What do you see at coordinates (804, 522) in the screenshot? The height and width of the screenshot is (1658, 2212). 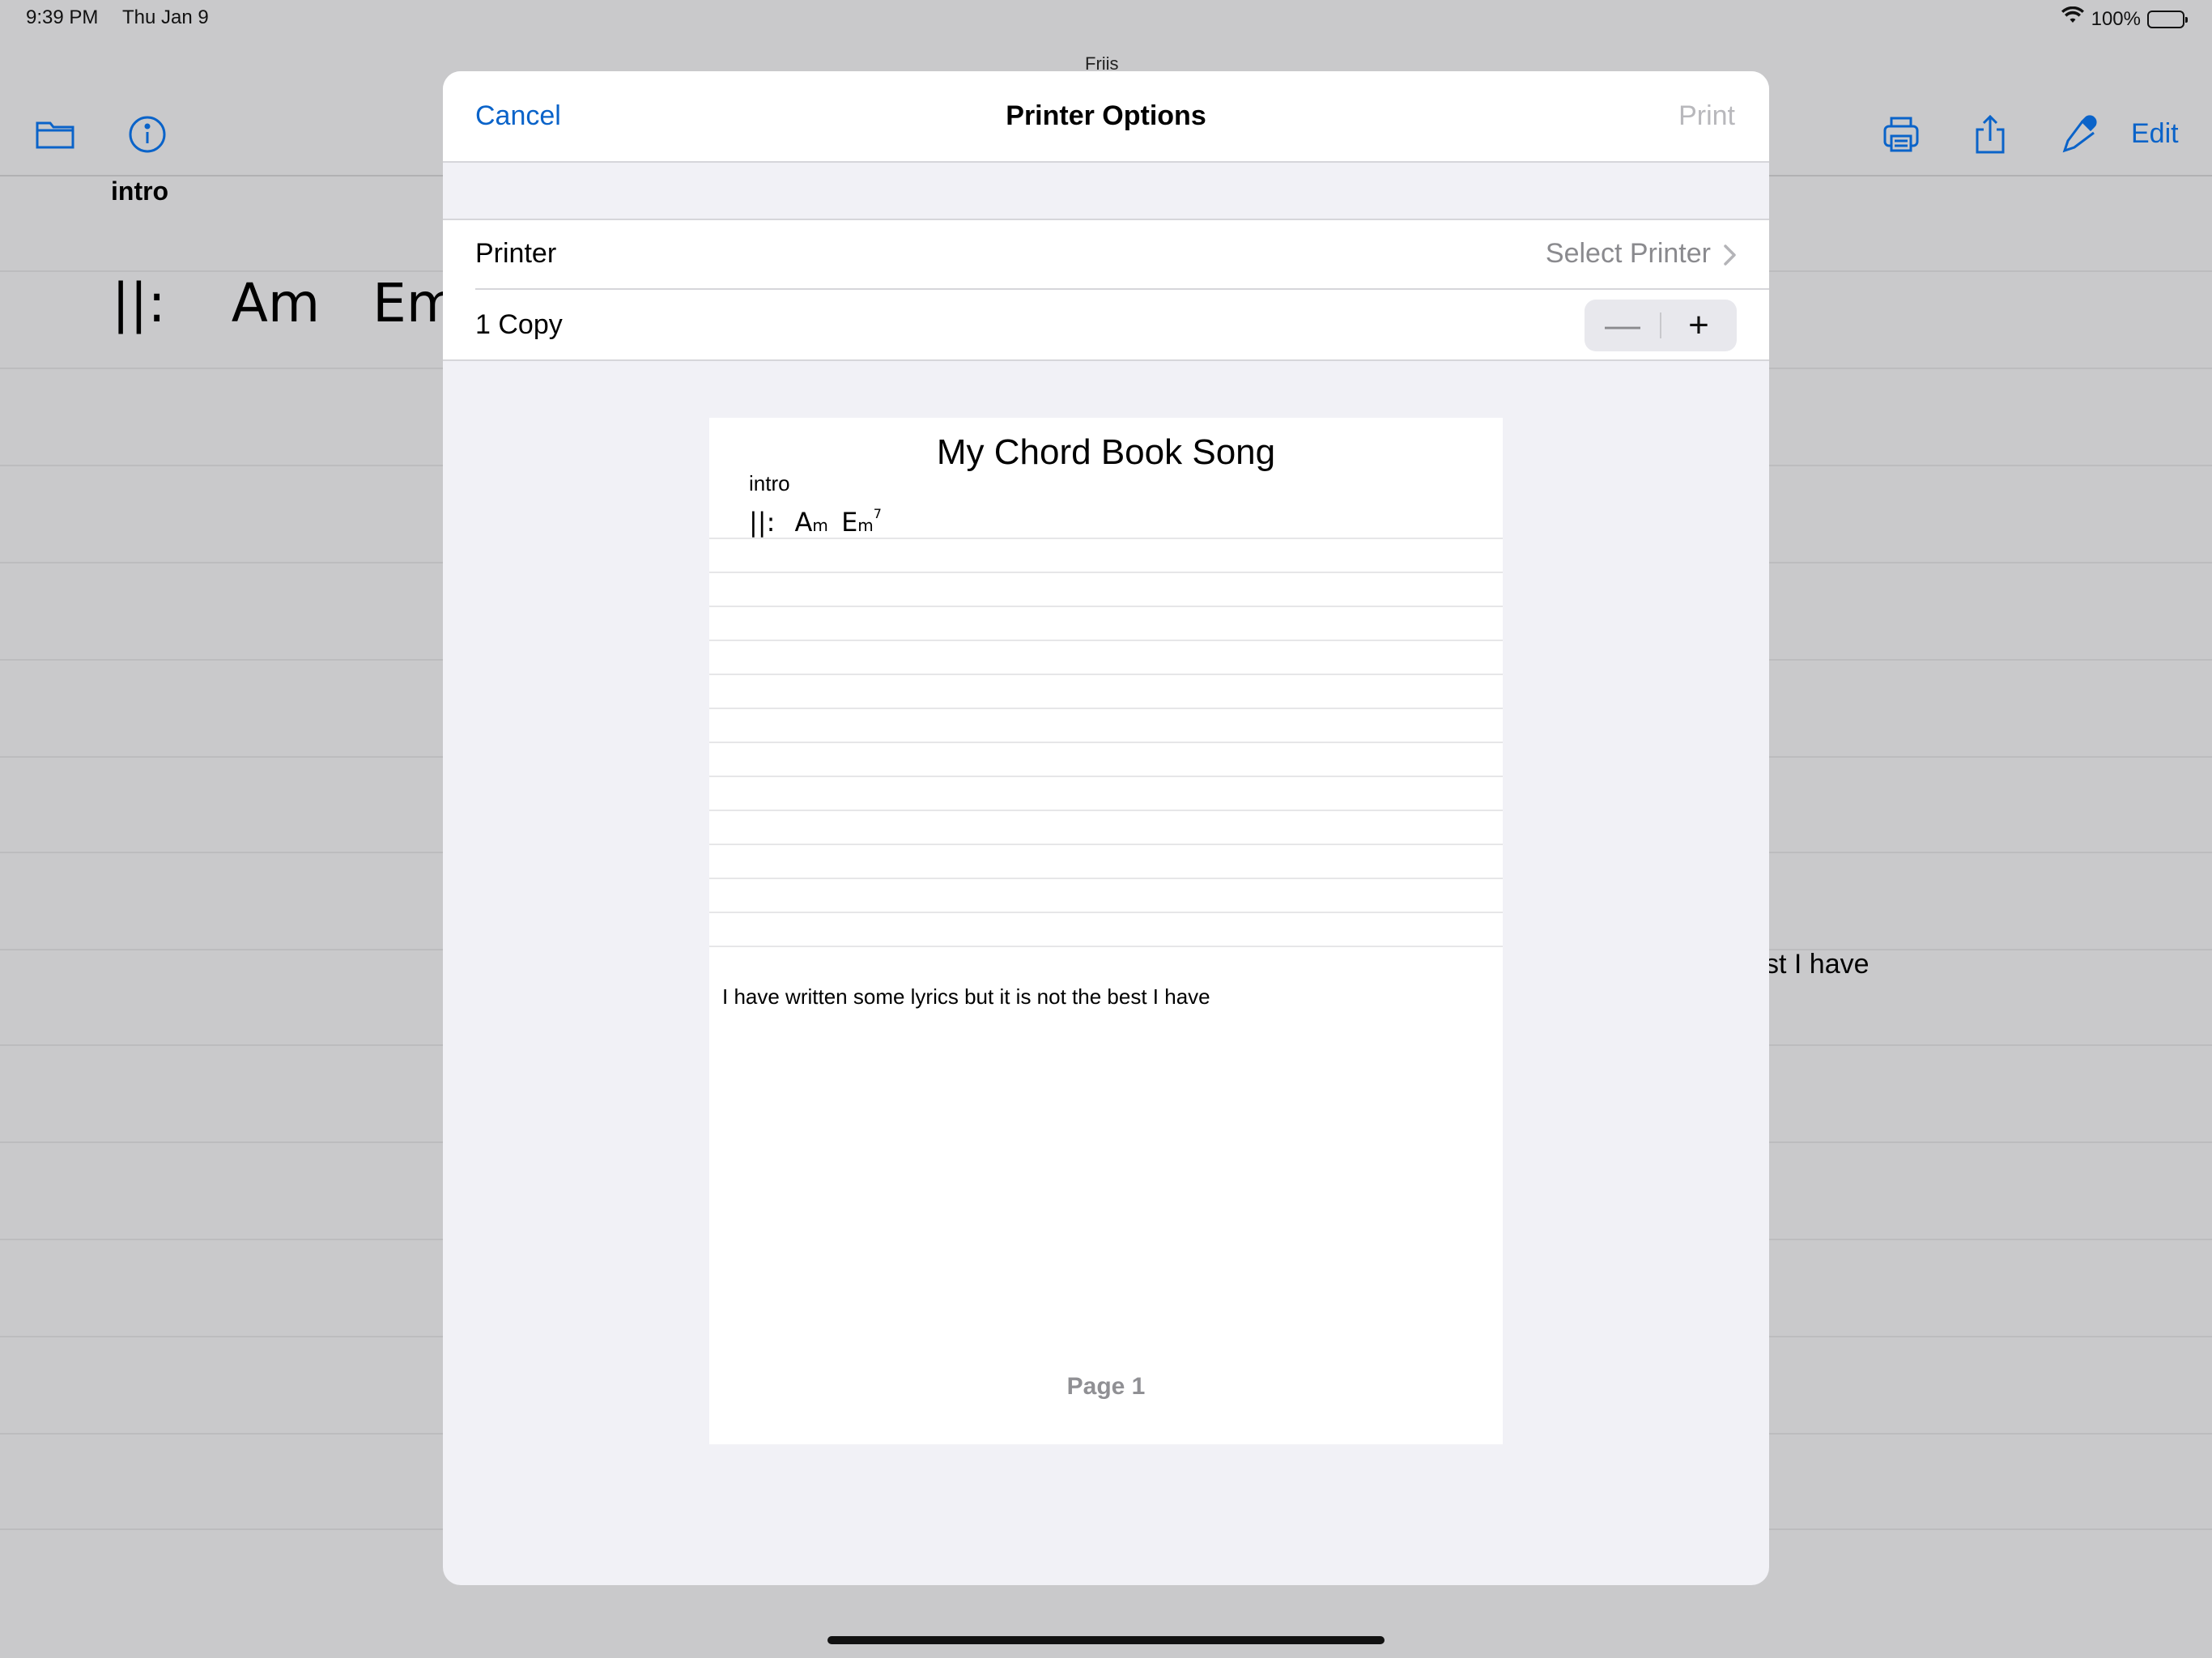 I see `chord-root: A` at bounding box center [804, 522].